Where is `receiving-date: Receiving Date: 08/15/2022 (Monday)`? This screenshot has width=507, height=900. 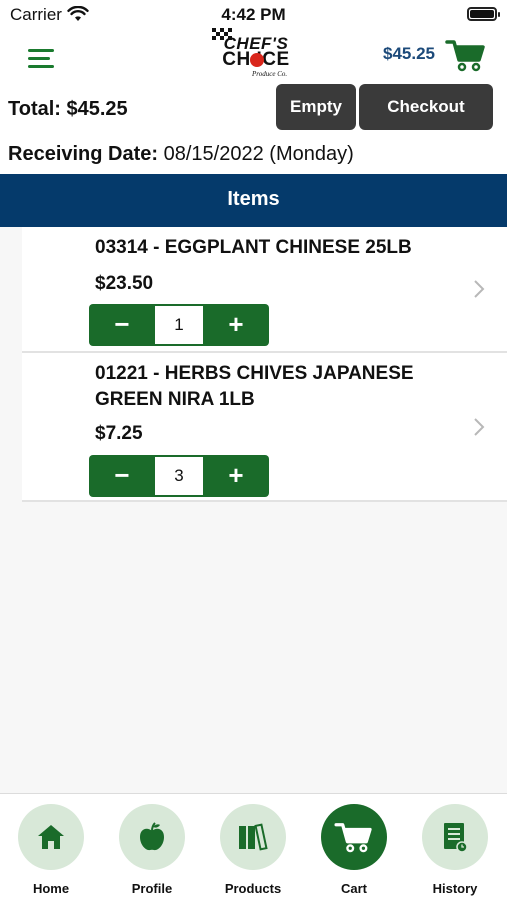 receiving-date: Receiving Date: 08/15/2022 (Monday) is located at coordinates (181, 154).